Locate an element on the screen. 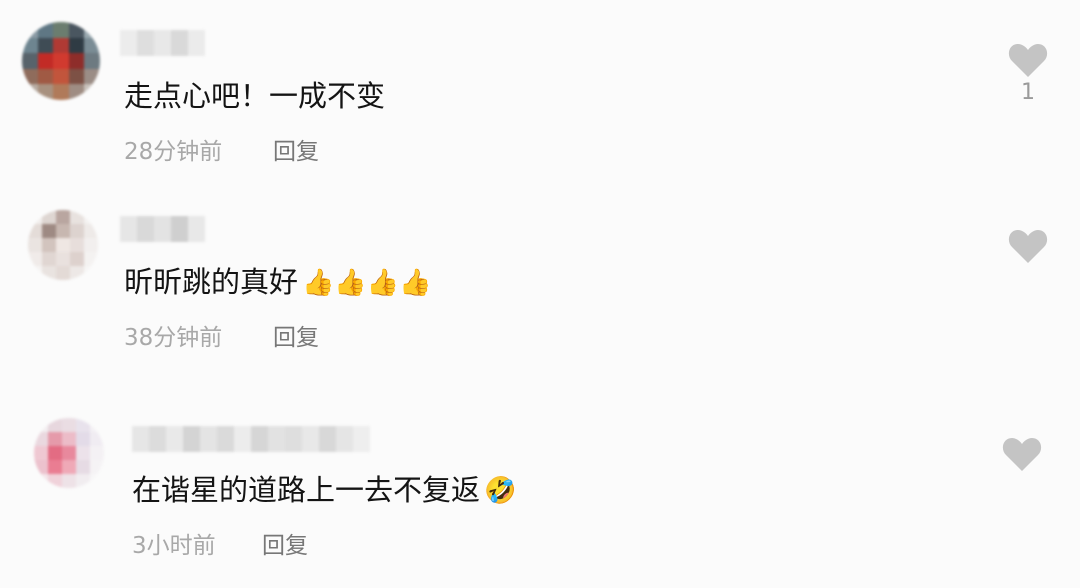  comment-time: 28分钟前 is located at coordinates (173, 152).